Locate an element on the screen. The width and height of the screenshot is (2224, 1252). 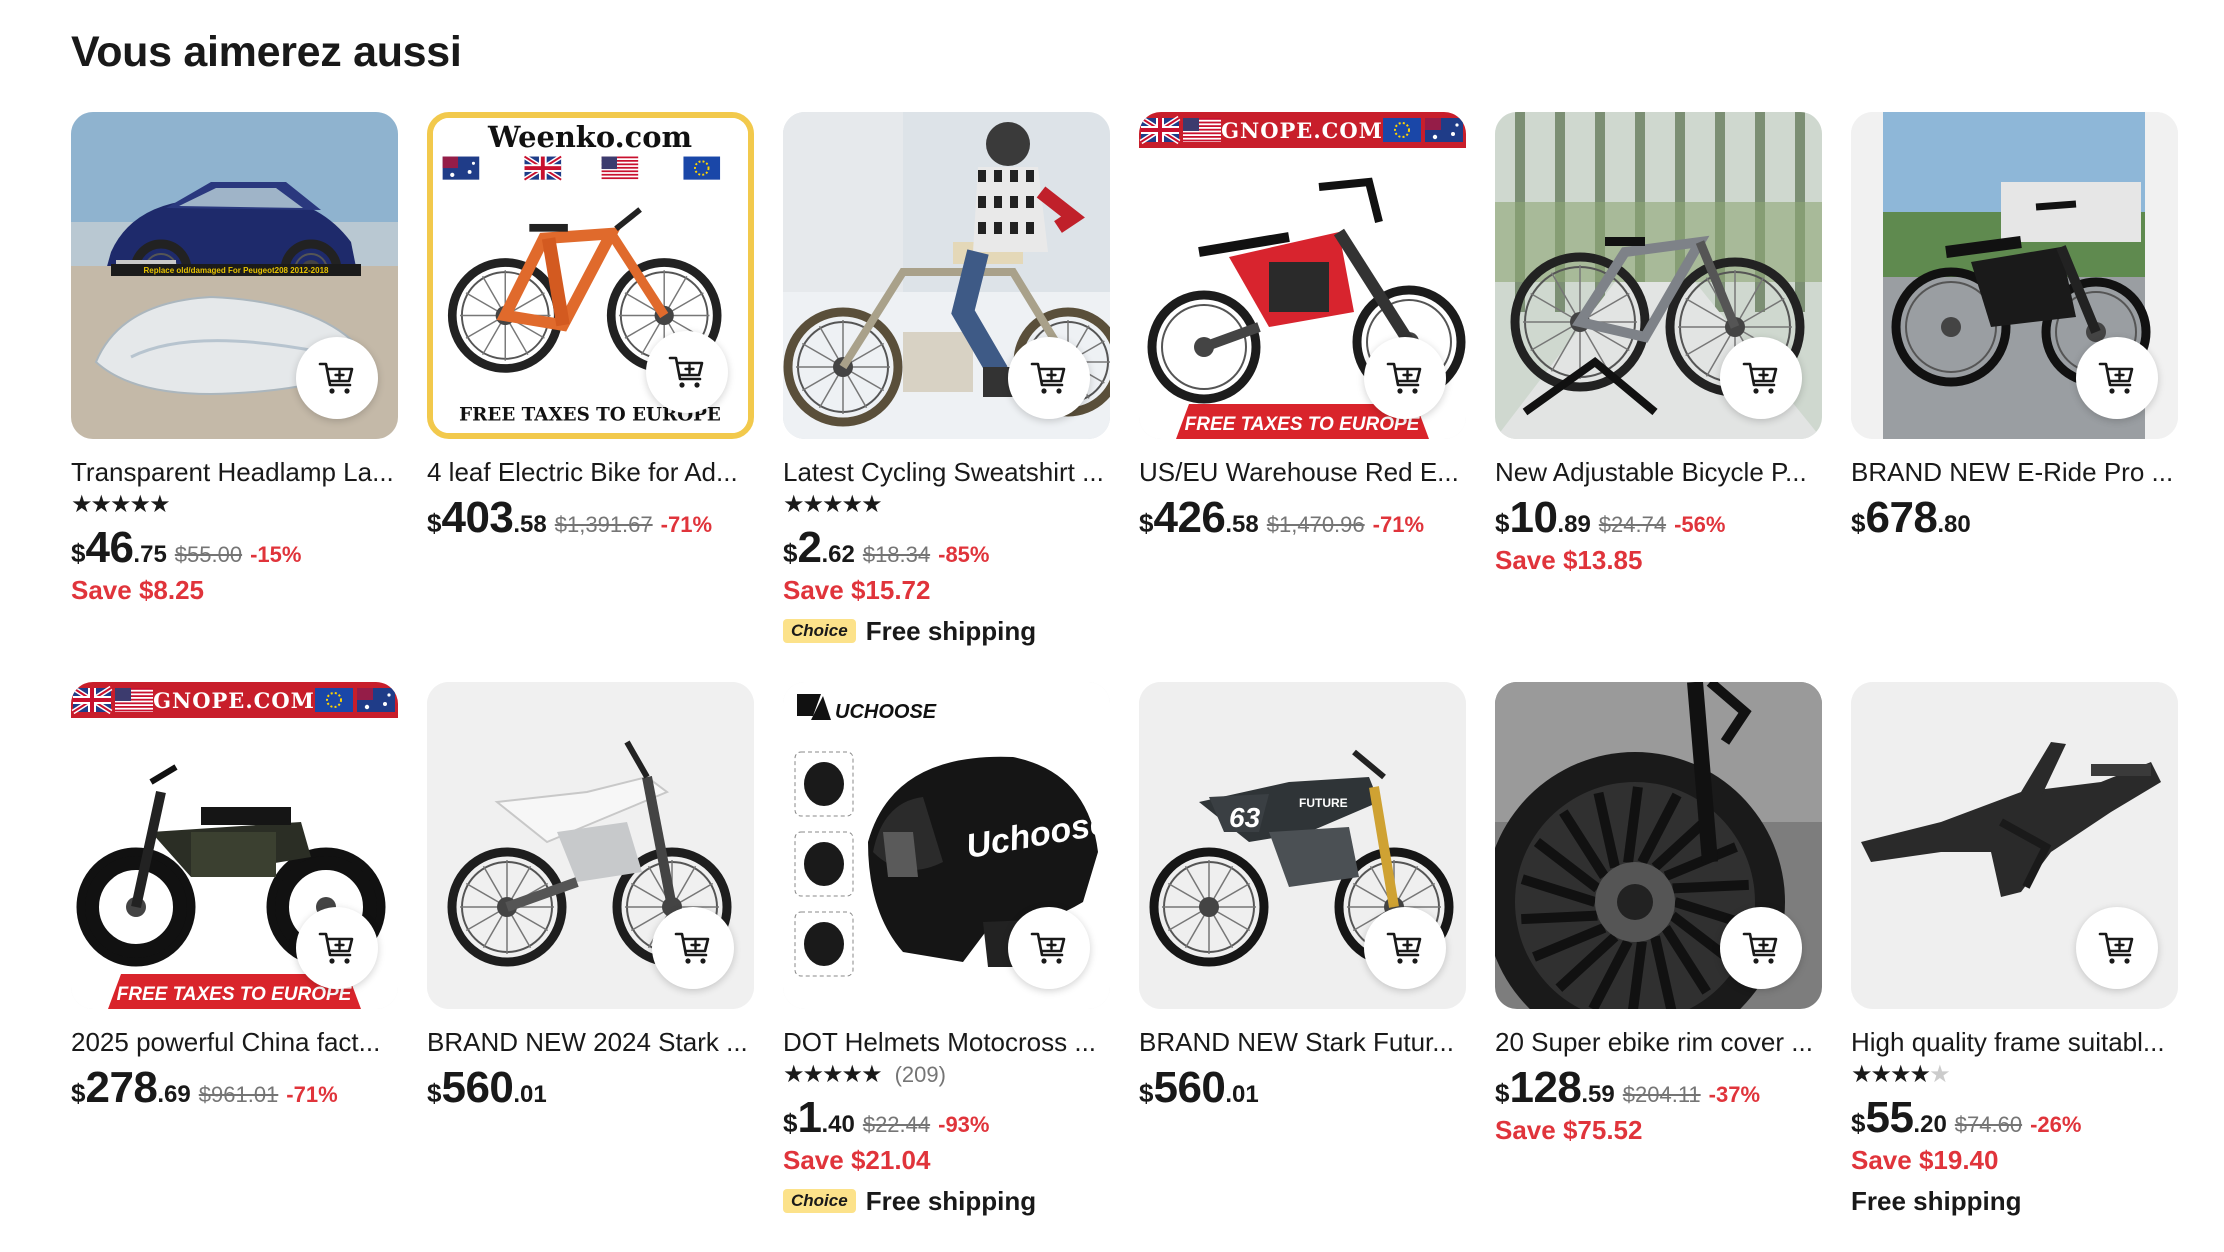
product-overlay-race-number: 63 is located at coordinates (1245, 817).